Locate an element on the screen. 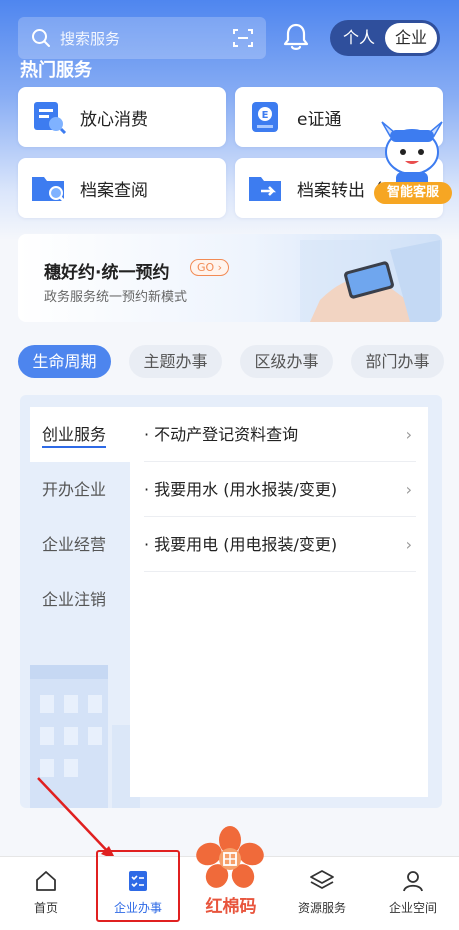 Image resolution: width=459 pixels, height=930 pixels. list-item: · 我要用水 (用水报装/变更) › is located at coordinates (280, 489).